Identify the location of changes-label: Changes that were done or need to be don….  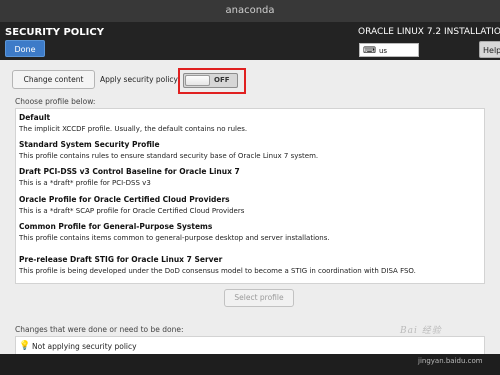
(99, 329).